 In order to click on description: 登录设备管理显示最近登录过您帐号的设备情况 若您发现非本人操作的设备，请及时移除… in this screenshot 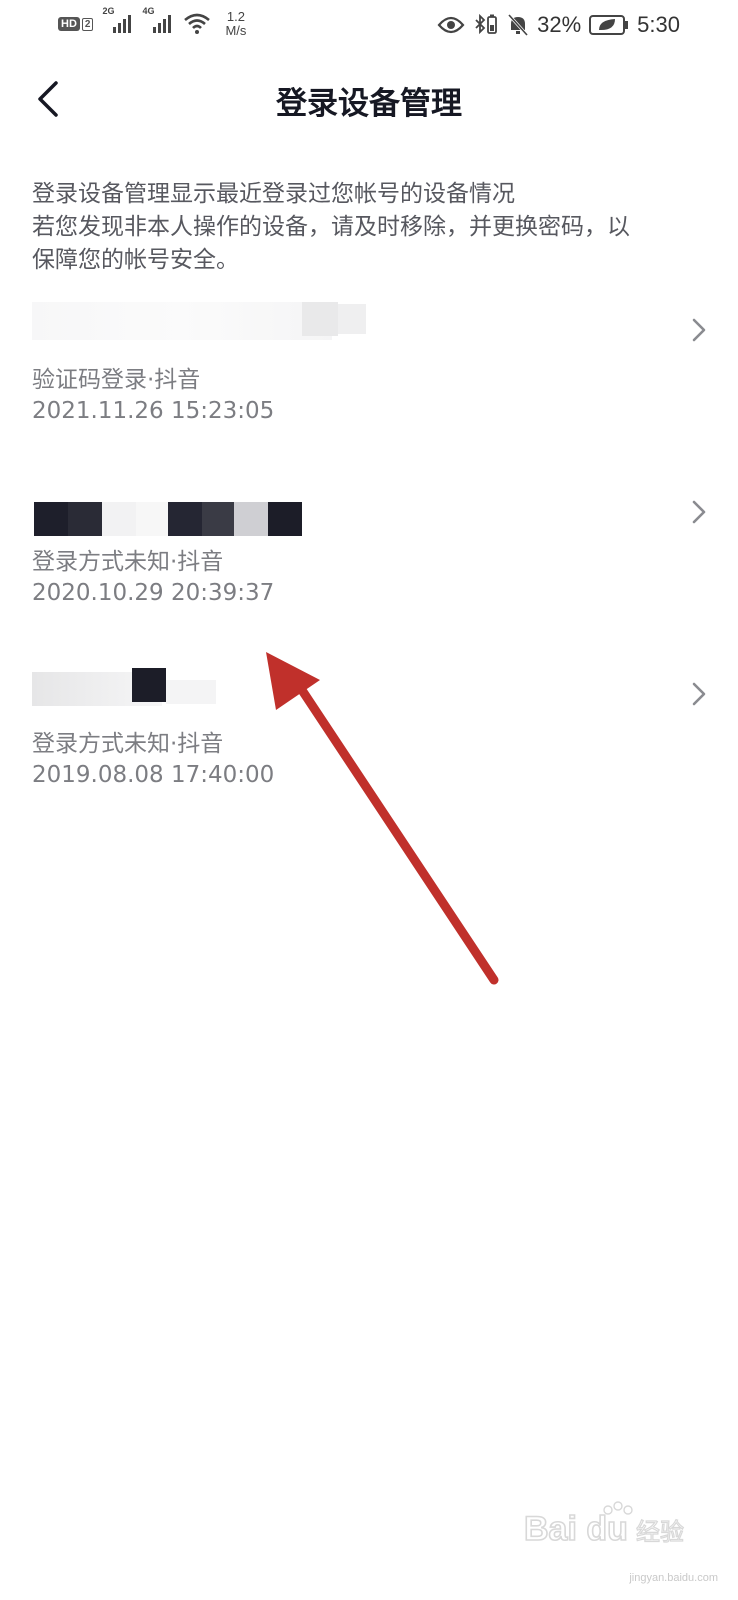, I will do `click(372, 227)`.